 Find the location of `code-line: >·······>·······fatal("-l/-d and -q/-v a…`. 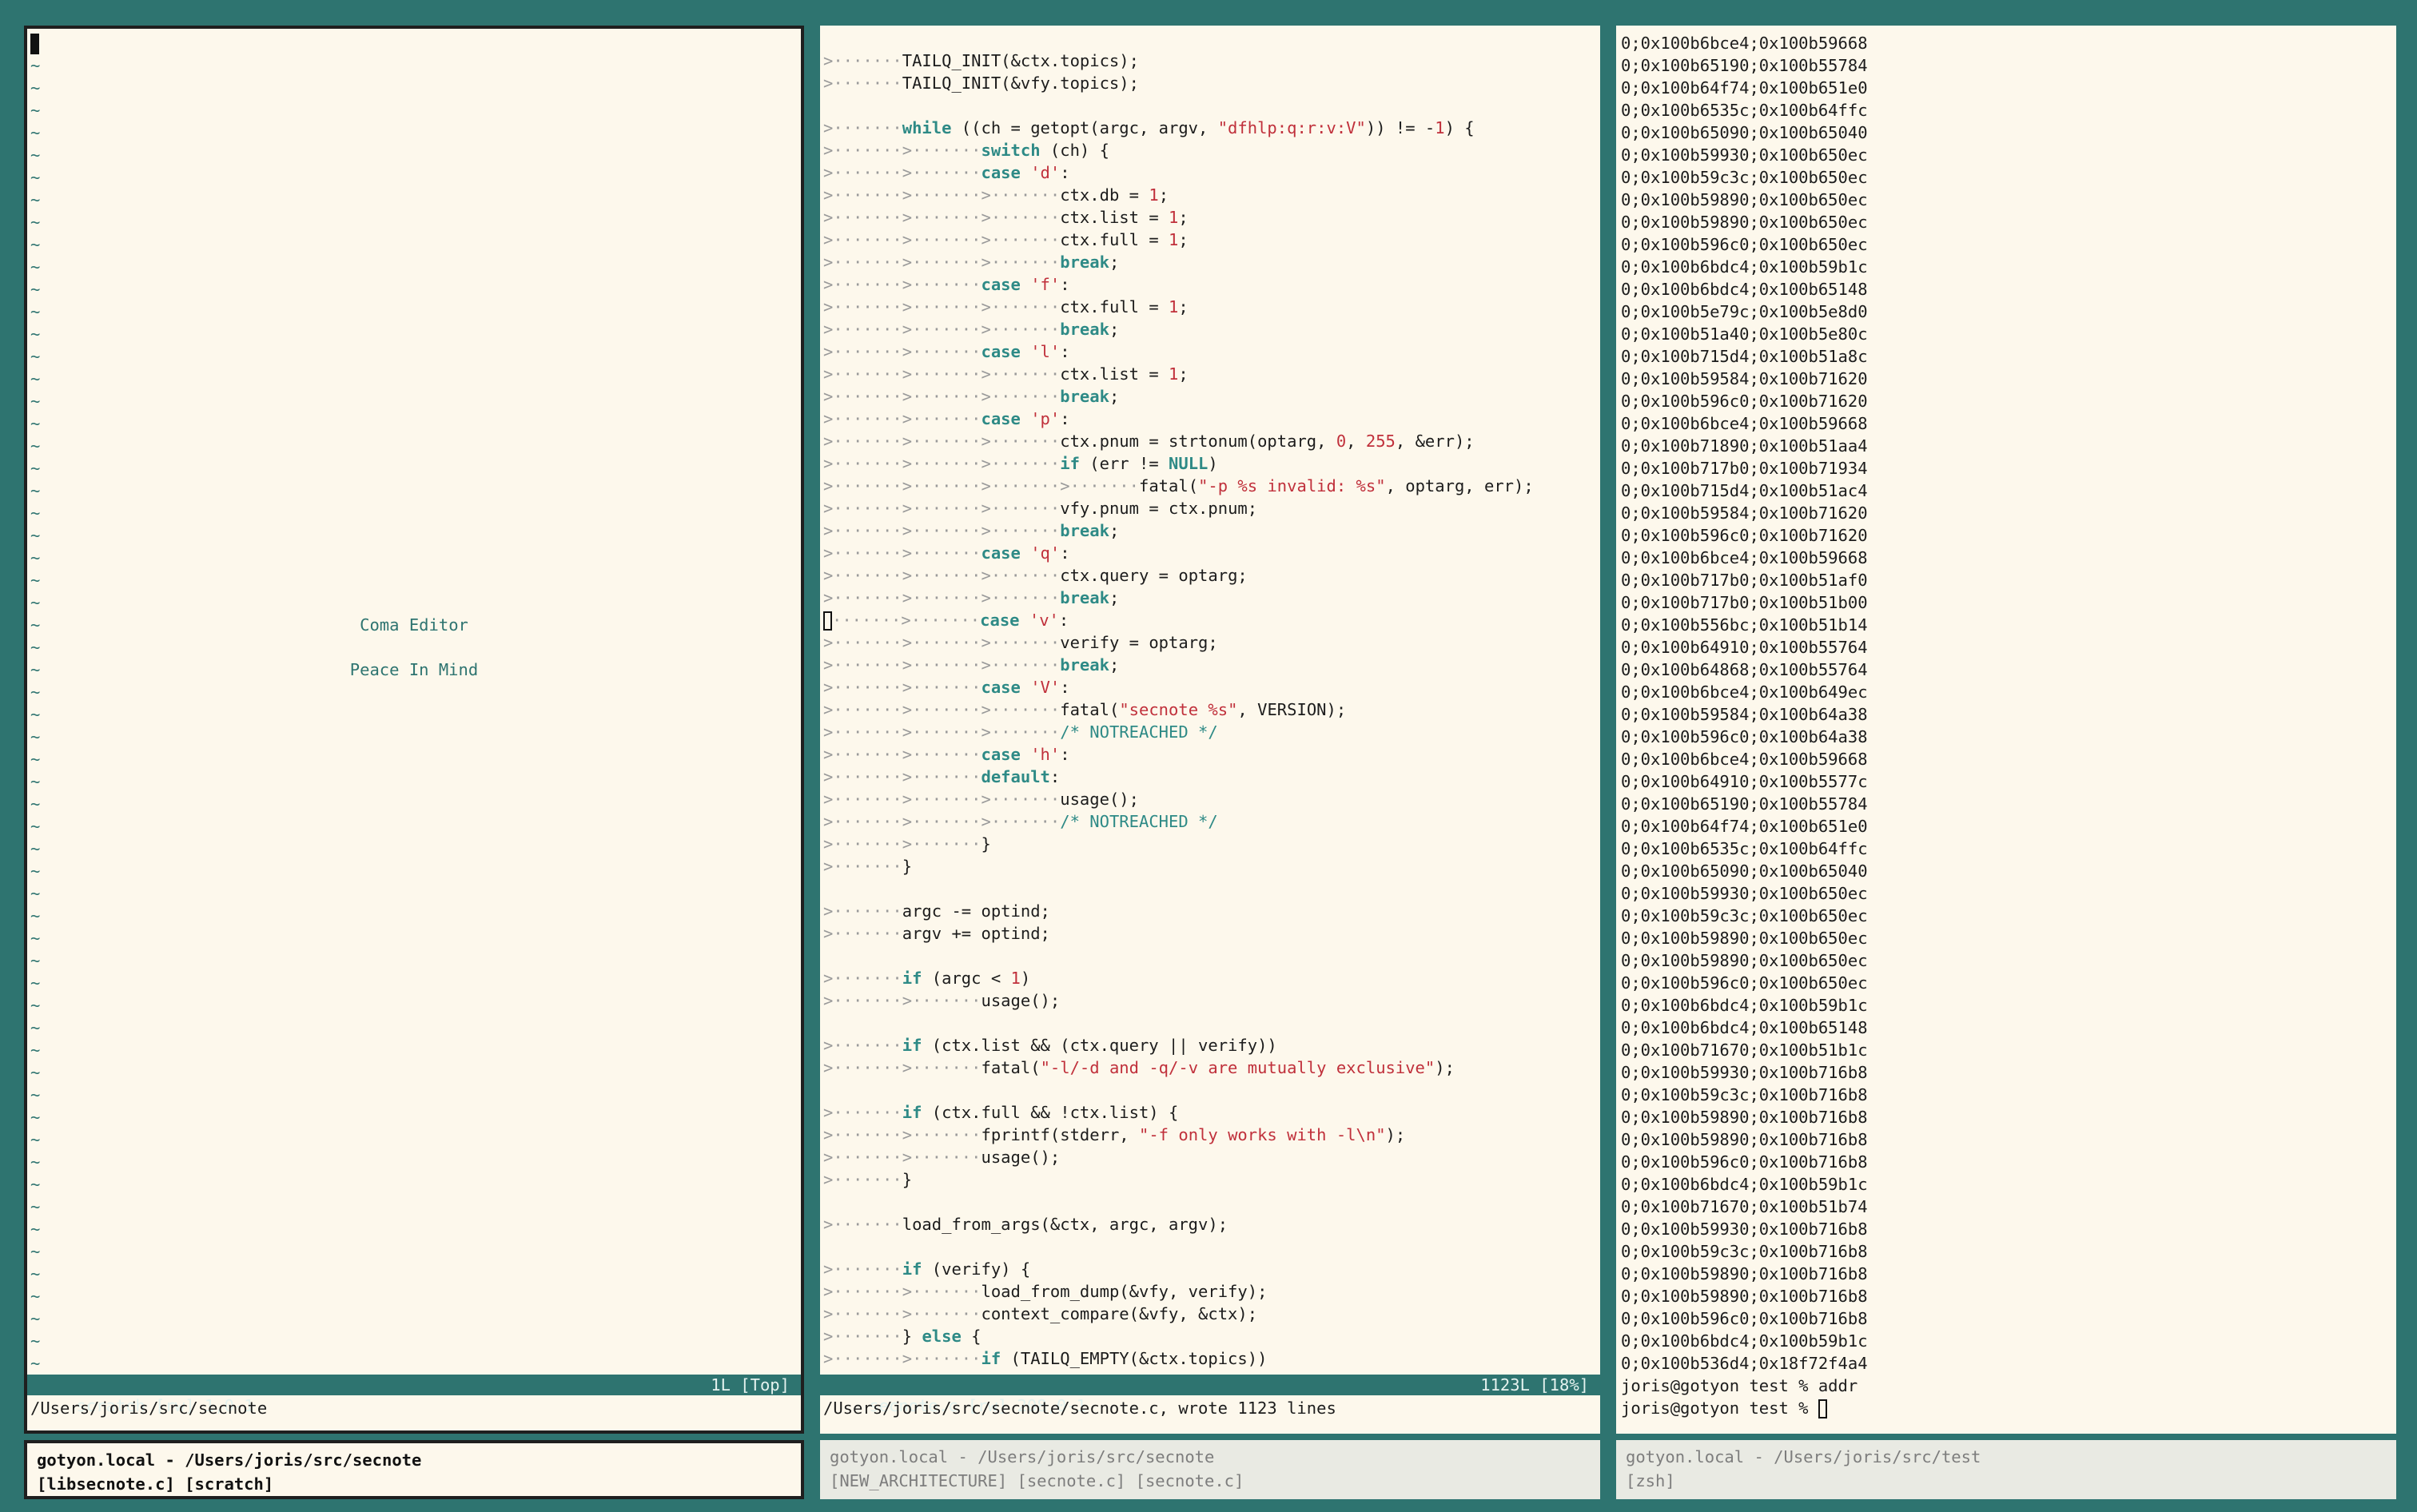

code-line: >·······>·······fatal("-l/-d and -q/-v a… is located at coordinates (1210, 1067).